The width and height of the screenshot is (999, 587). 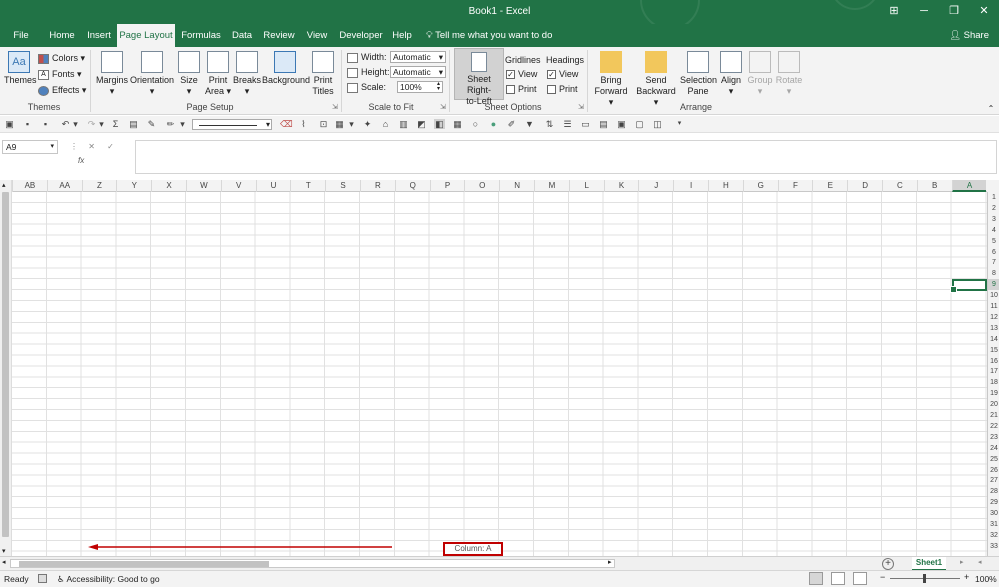 What do you see at coordinates (9, 124) in the screenshot?
I see `lock-icon: ▣` at bounding box center [9, 124].